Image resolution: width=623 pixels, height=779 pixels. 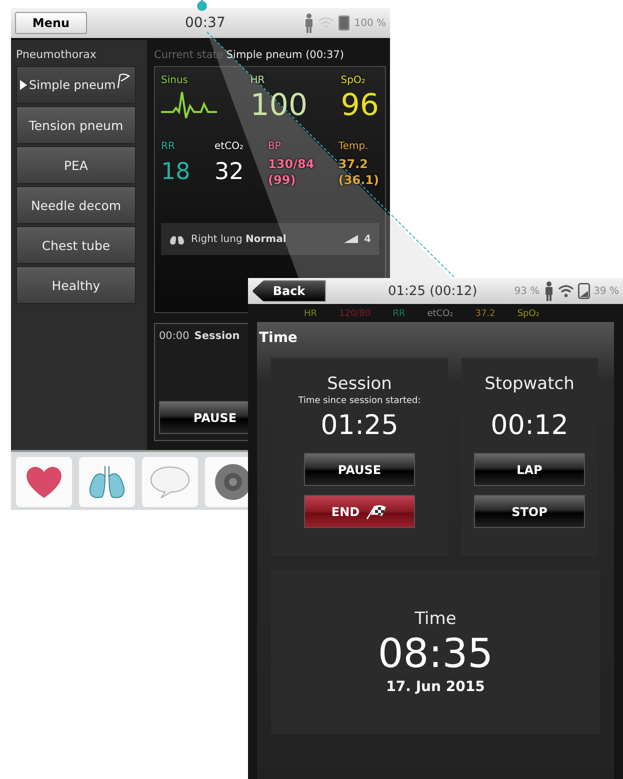 What do you see at coordinates (527, 291) in the screenshot?
I see `battery-text: 93 %` at bounding box center [527, 291].